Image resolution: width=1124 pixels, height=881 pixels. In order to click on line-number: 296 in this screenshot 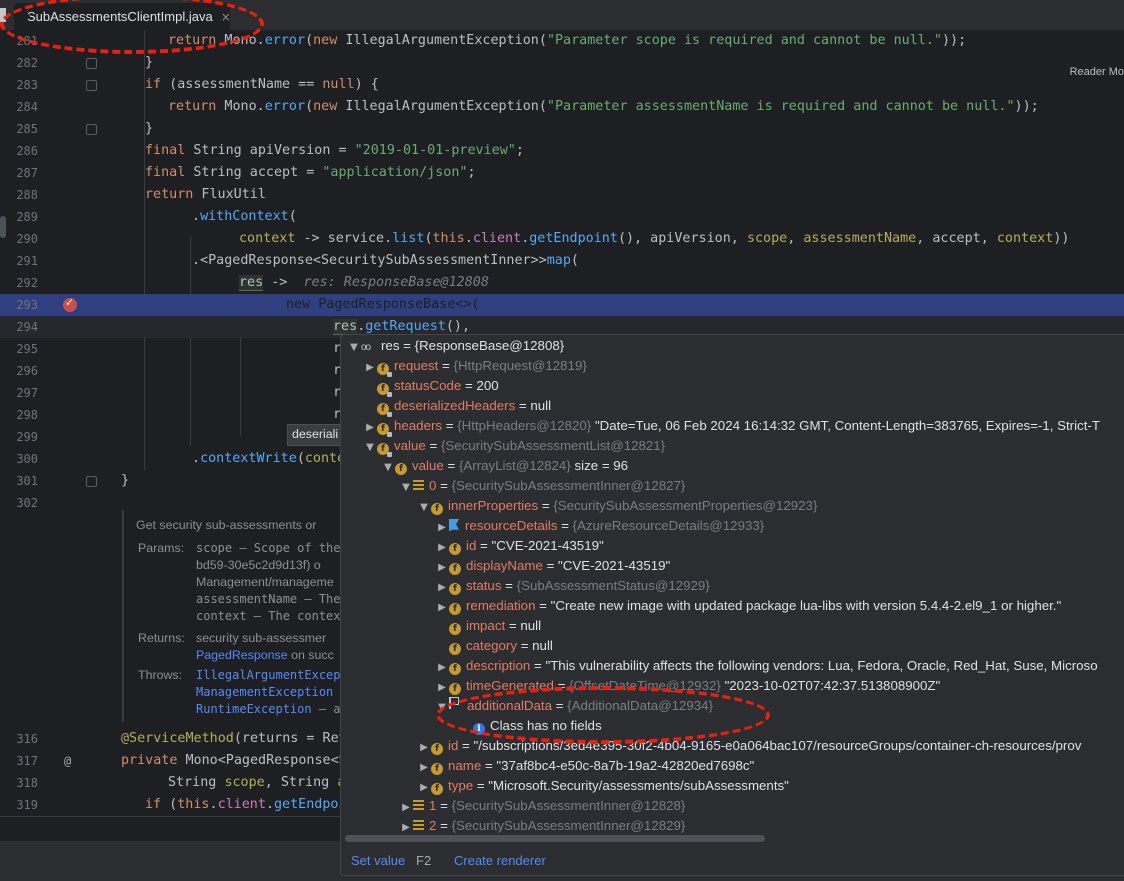, I will do `click(27, 371)`.